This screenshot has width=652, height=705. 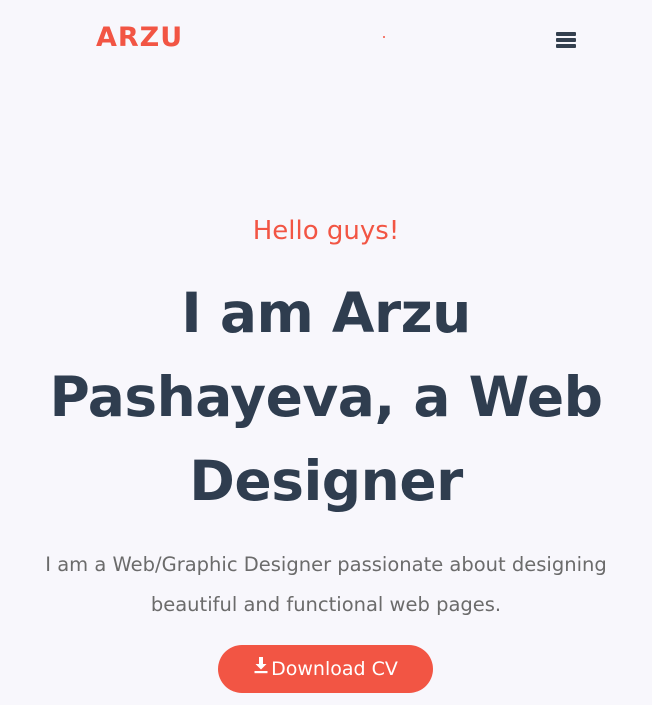 I want to click on download-cv-button: Download CV, so click(x=325, y=669).